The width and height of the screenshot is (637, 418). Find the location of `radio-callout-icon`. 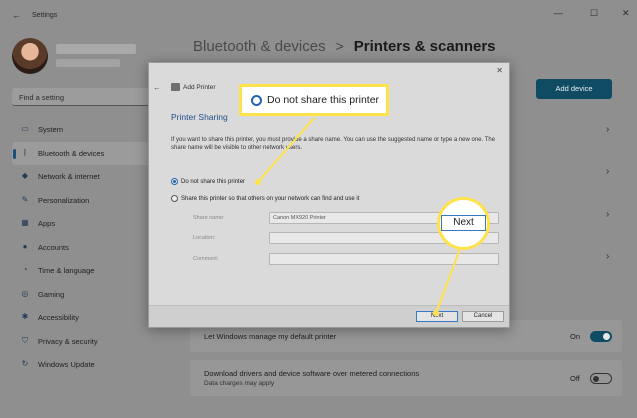

radio-callout-icon is located at coordinates (256, 100).